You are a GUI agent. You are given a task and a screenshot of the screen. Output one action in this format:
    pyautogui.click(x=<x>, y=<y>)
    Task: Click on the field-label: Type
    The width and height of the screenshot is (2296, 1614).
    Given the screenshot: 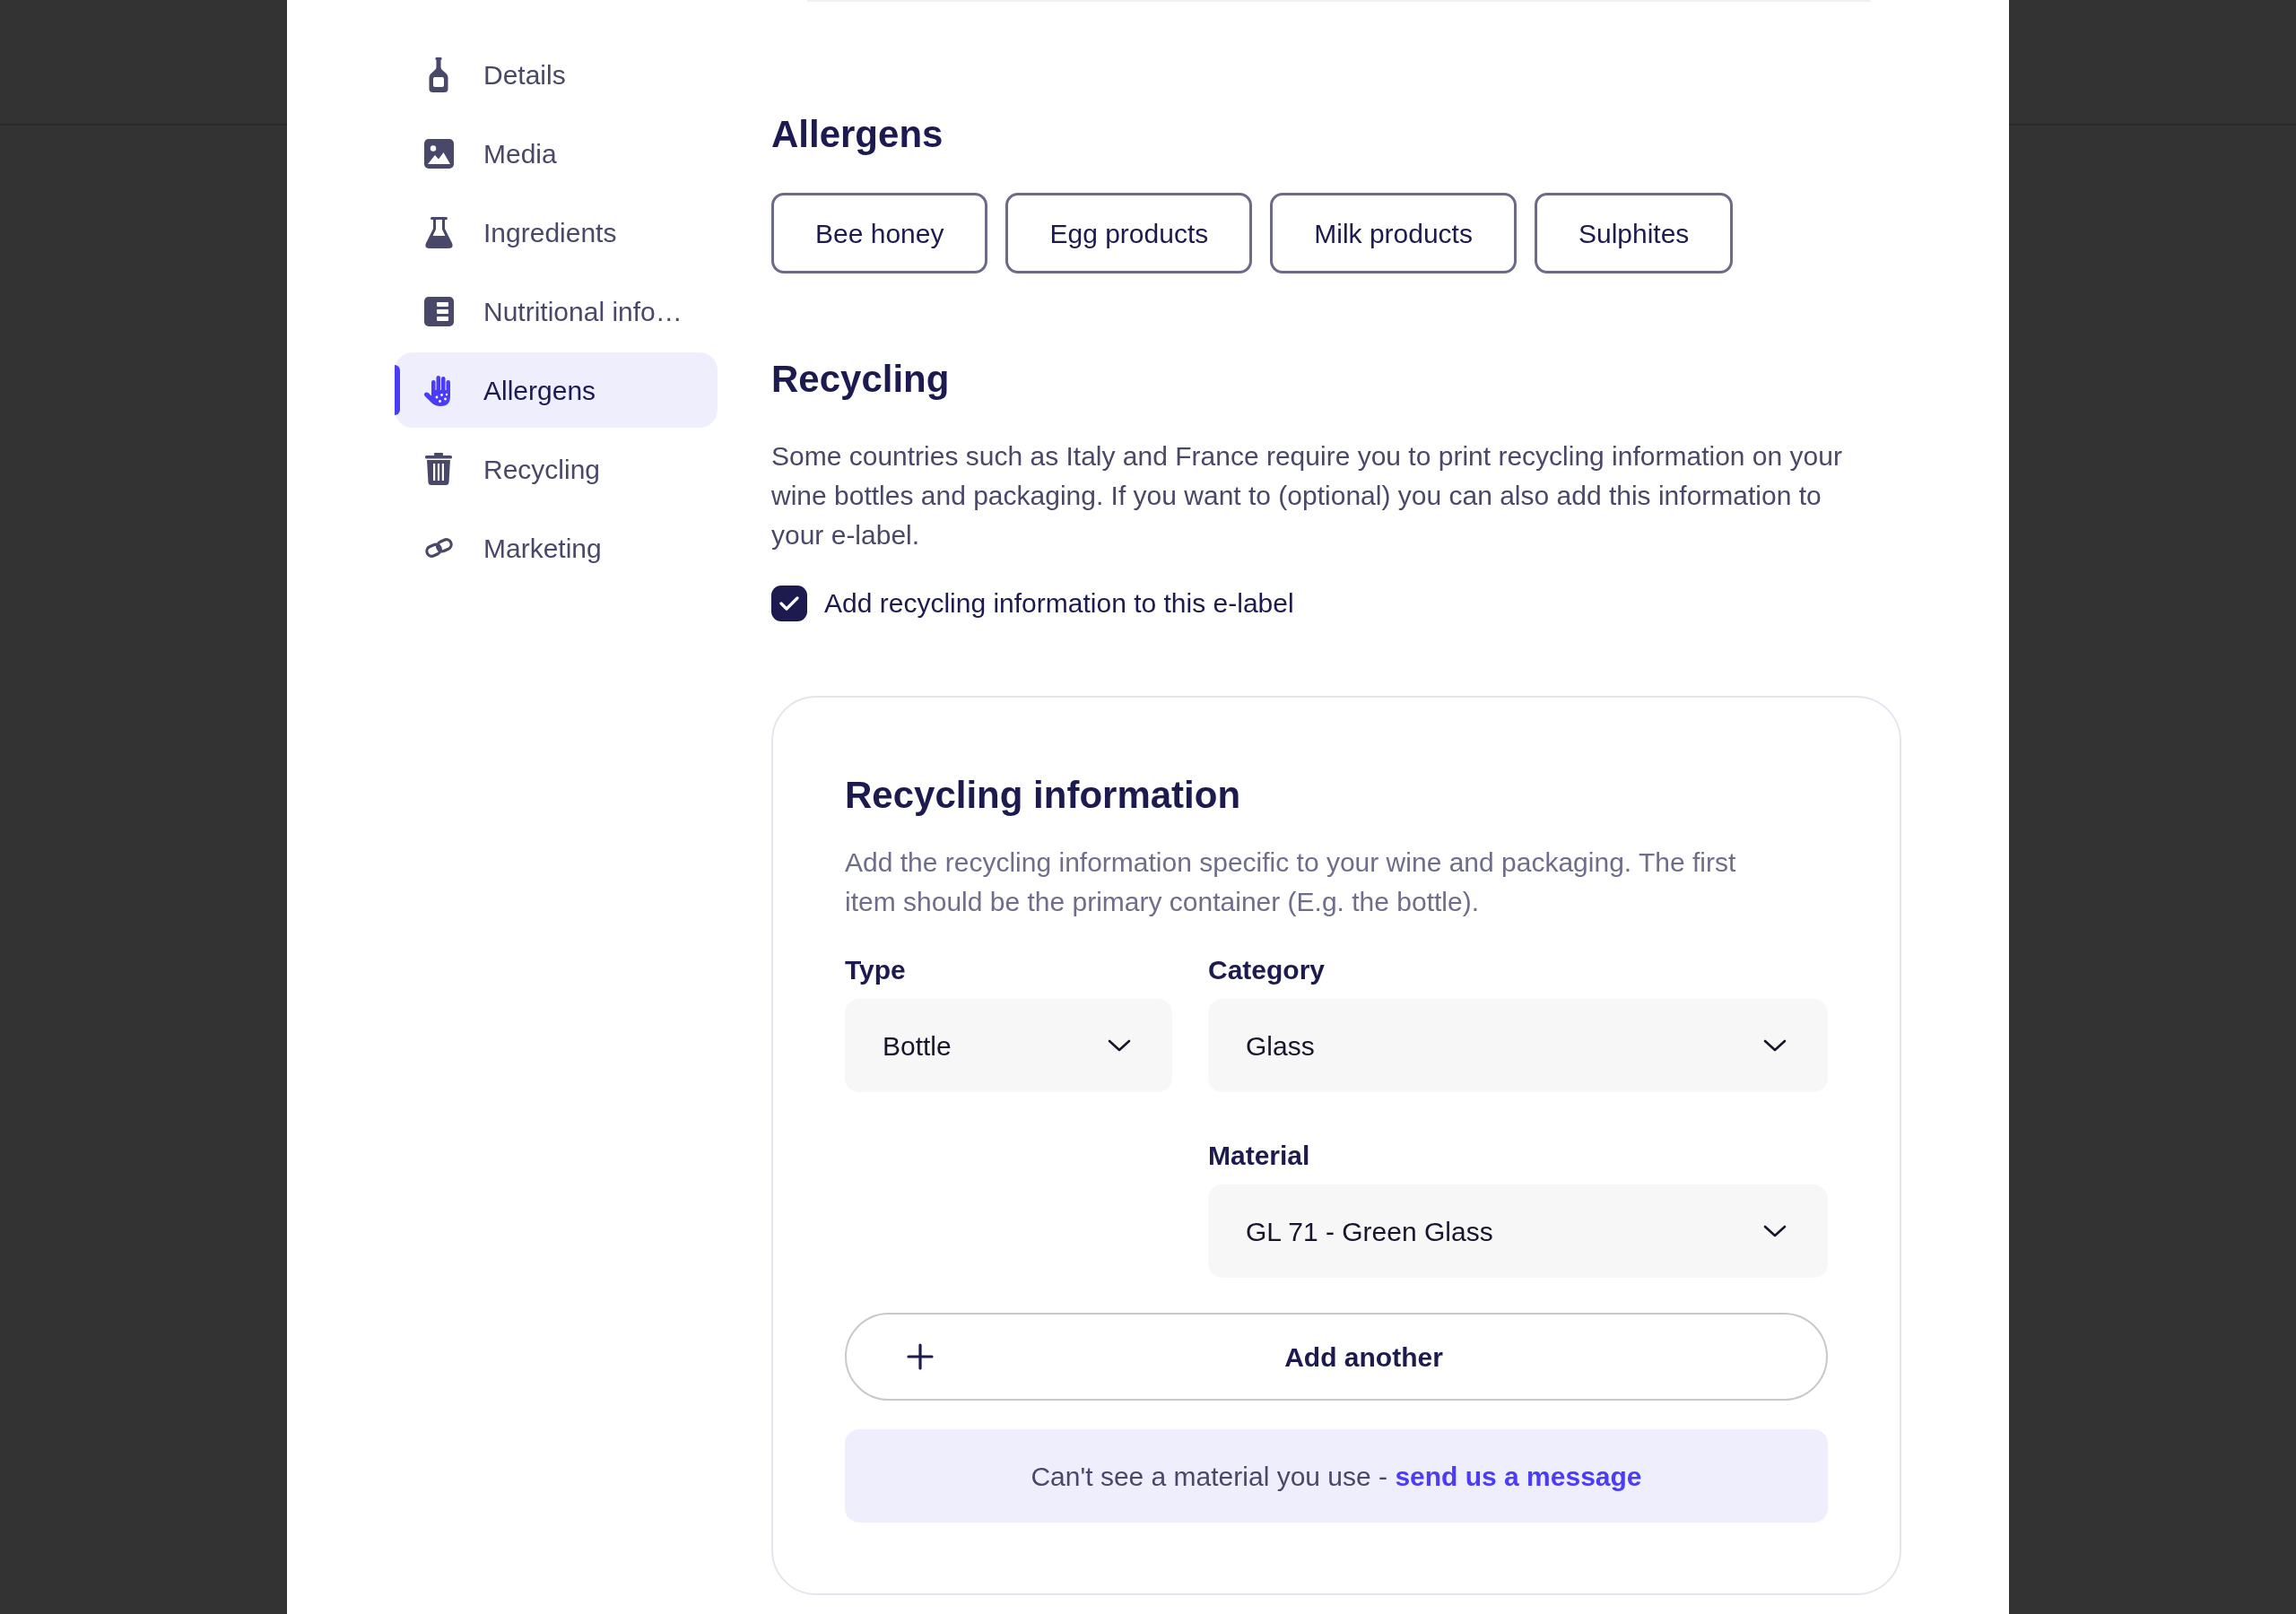 What is the action you would take?
    pyautogui.click(x=876, y=970)
    